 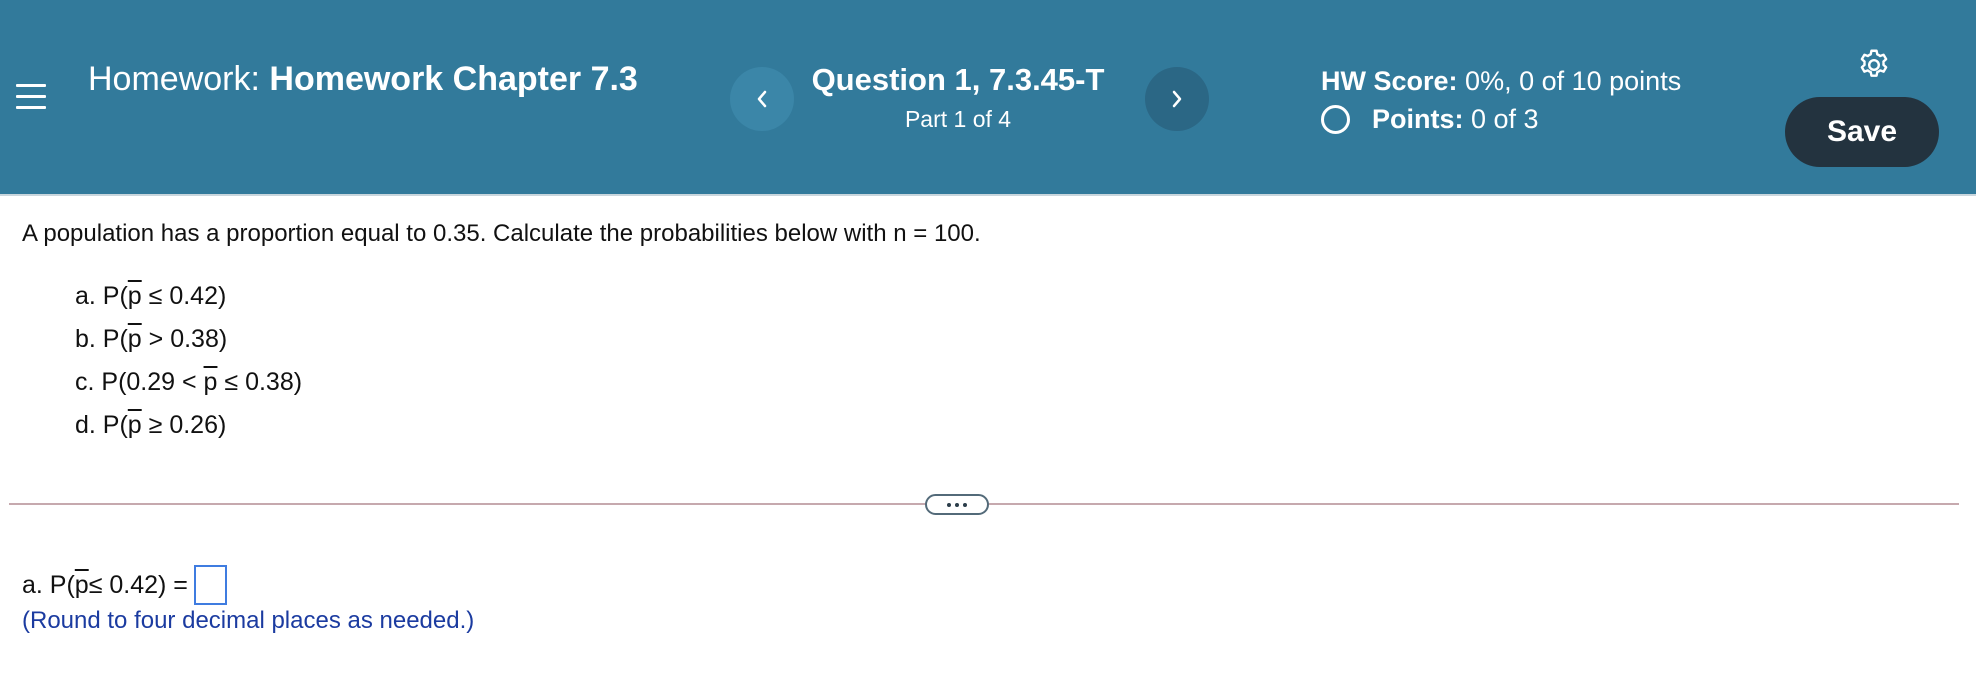 What do you see at coordinates (1505, 119) in the screenshot?
I see `points-value: 0 of 3` at bounding box center [1505, 119].